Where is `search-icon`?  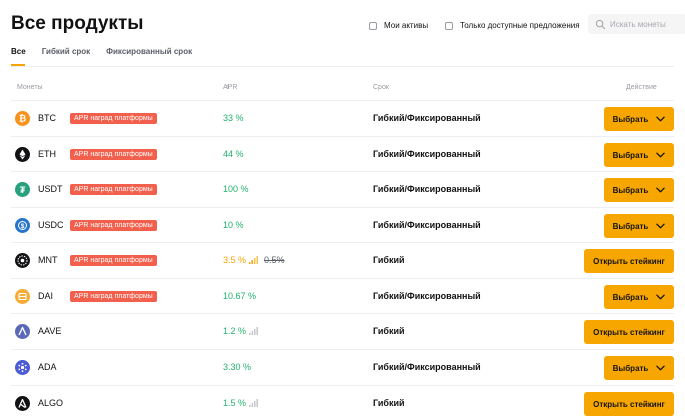 search-icon is located at coordinates (600, 24).